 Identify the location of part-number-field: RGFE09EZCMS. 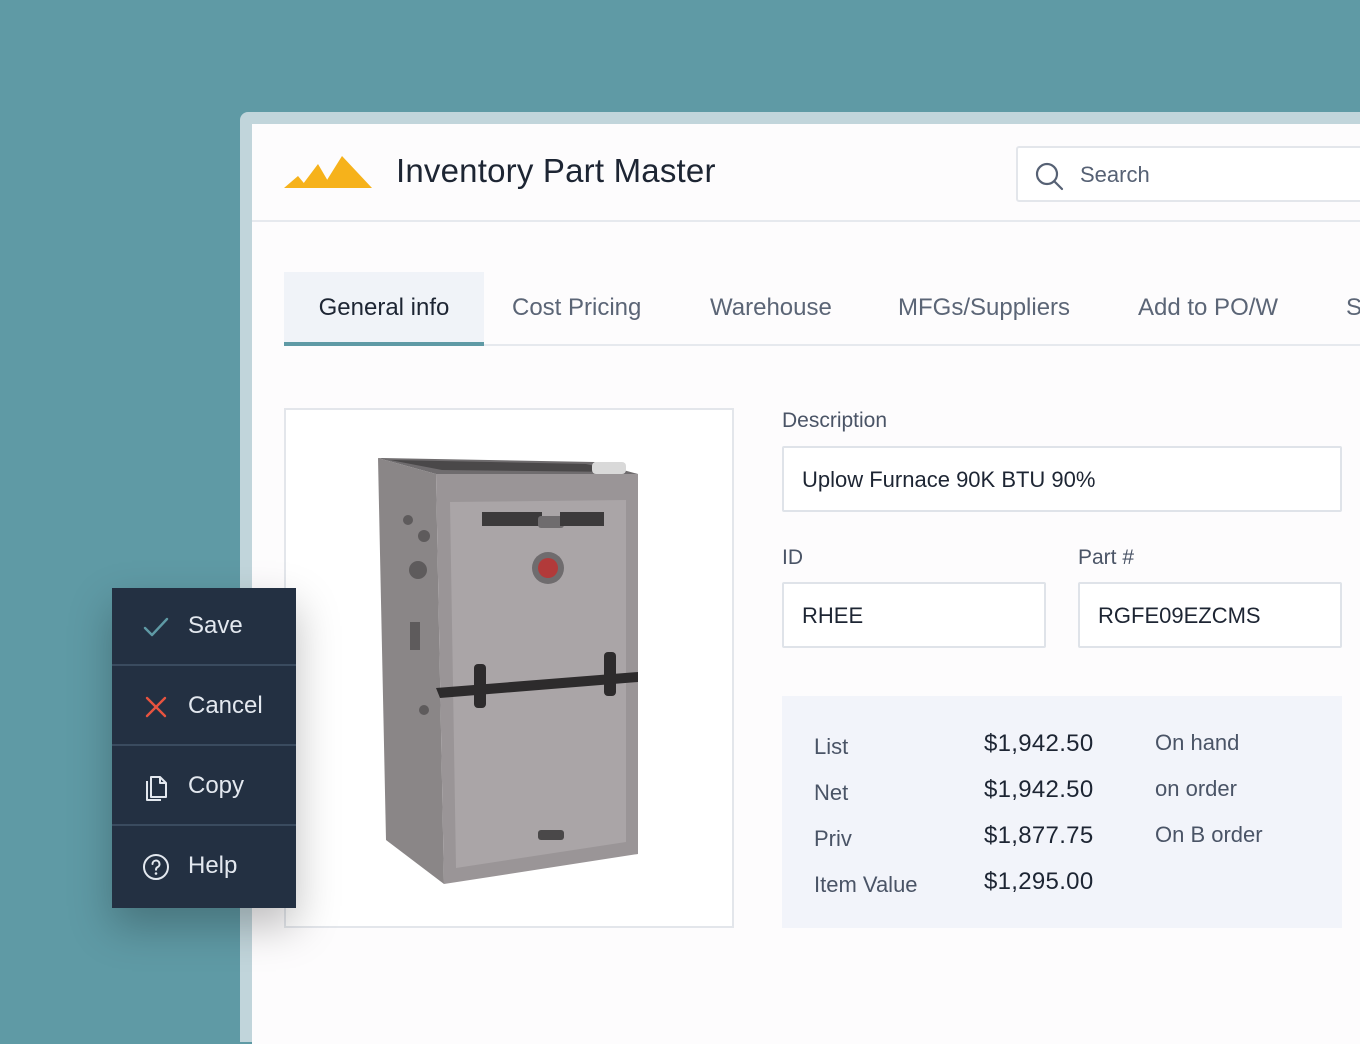
(1210, 615).